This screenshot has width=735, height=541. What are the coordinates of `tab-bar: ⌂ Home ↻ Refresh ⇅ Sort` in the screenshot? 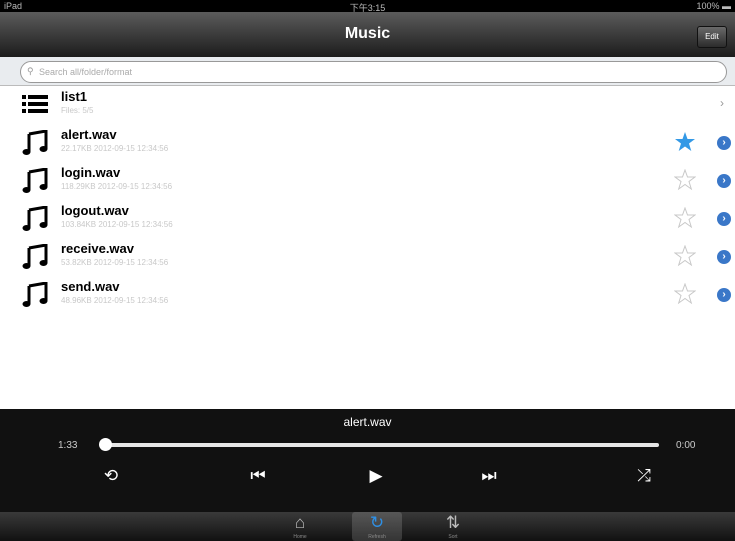 It's located at (367, 526).